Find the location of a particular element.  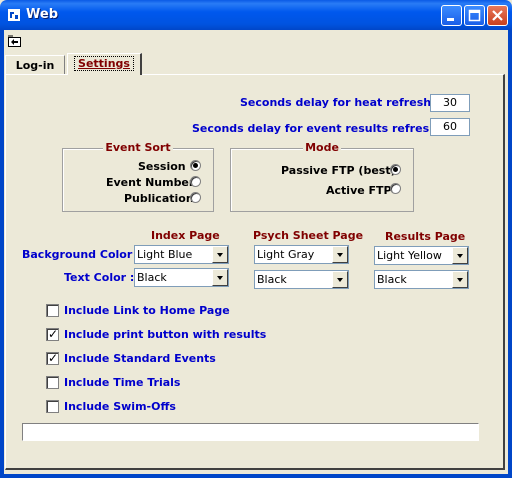

close-icon is located at coordinates (497, 15).